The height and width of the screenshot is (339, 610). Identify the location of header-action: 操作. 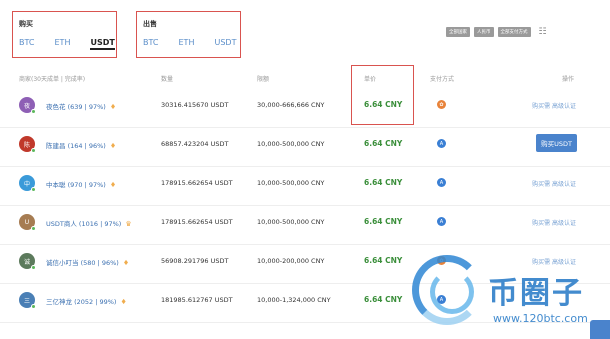
(568, 79).